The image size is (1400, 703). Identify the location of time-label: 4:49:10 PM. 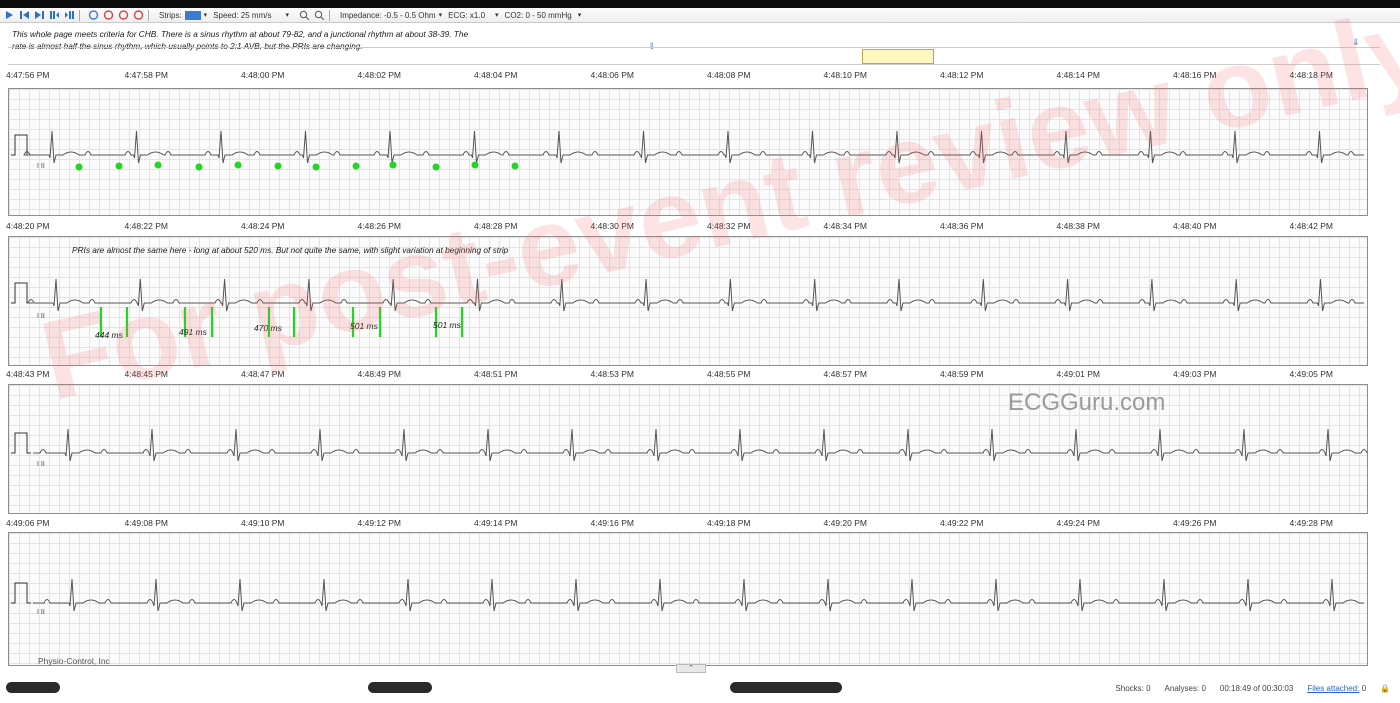
(263, 523).